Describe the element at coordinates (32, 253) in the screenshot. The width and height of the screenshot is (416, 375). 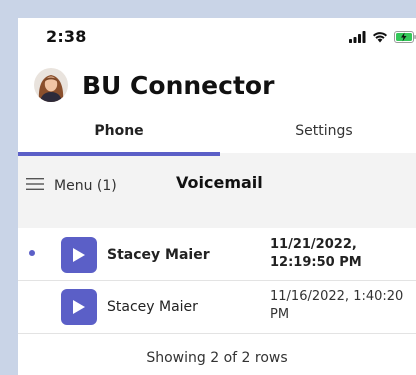
I see `unread-indicator` at that location.